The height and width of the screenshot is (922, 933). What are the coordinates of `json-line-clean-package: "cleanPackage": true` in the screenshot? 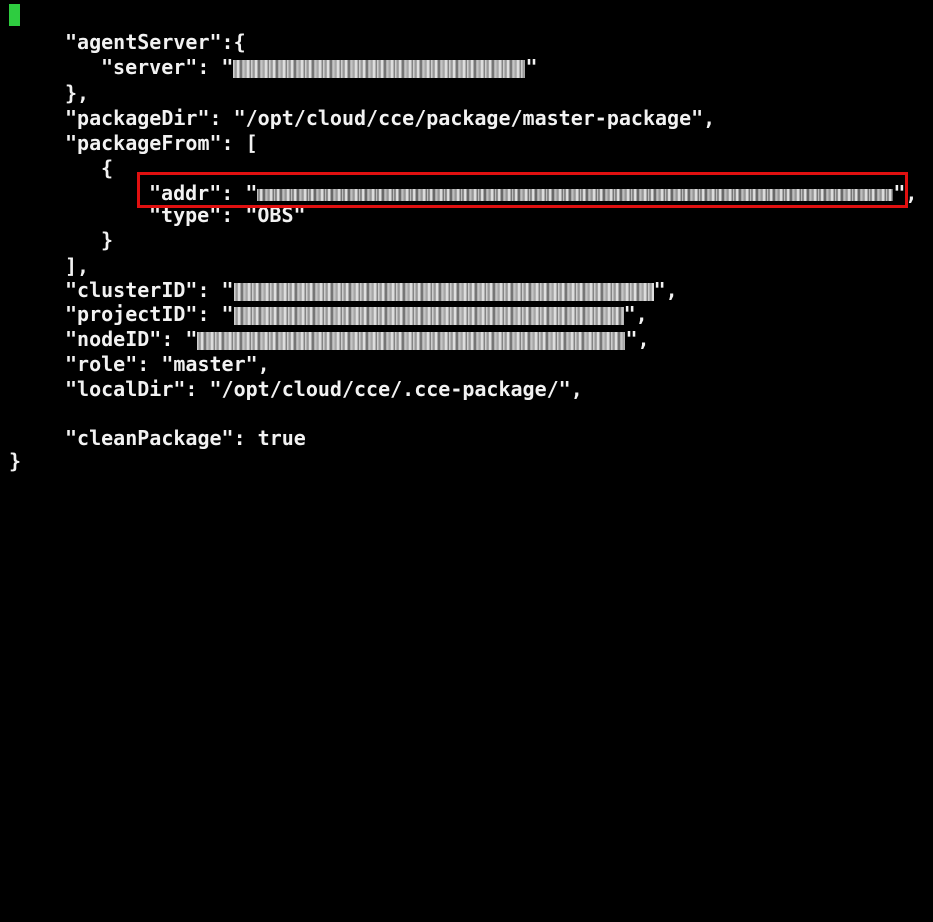 It's located at (185, 438).